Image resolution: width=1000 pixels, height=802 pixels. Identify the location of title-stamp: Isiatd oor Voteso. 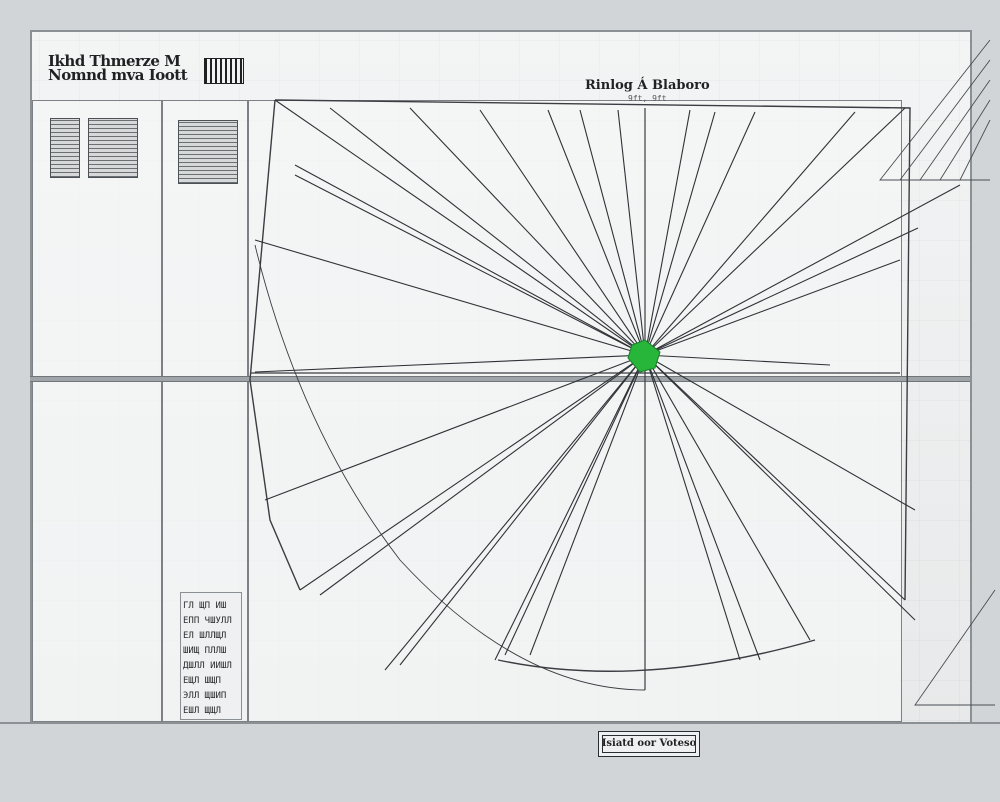
(649, 744).